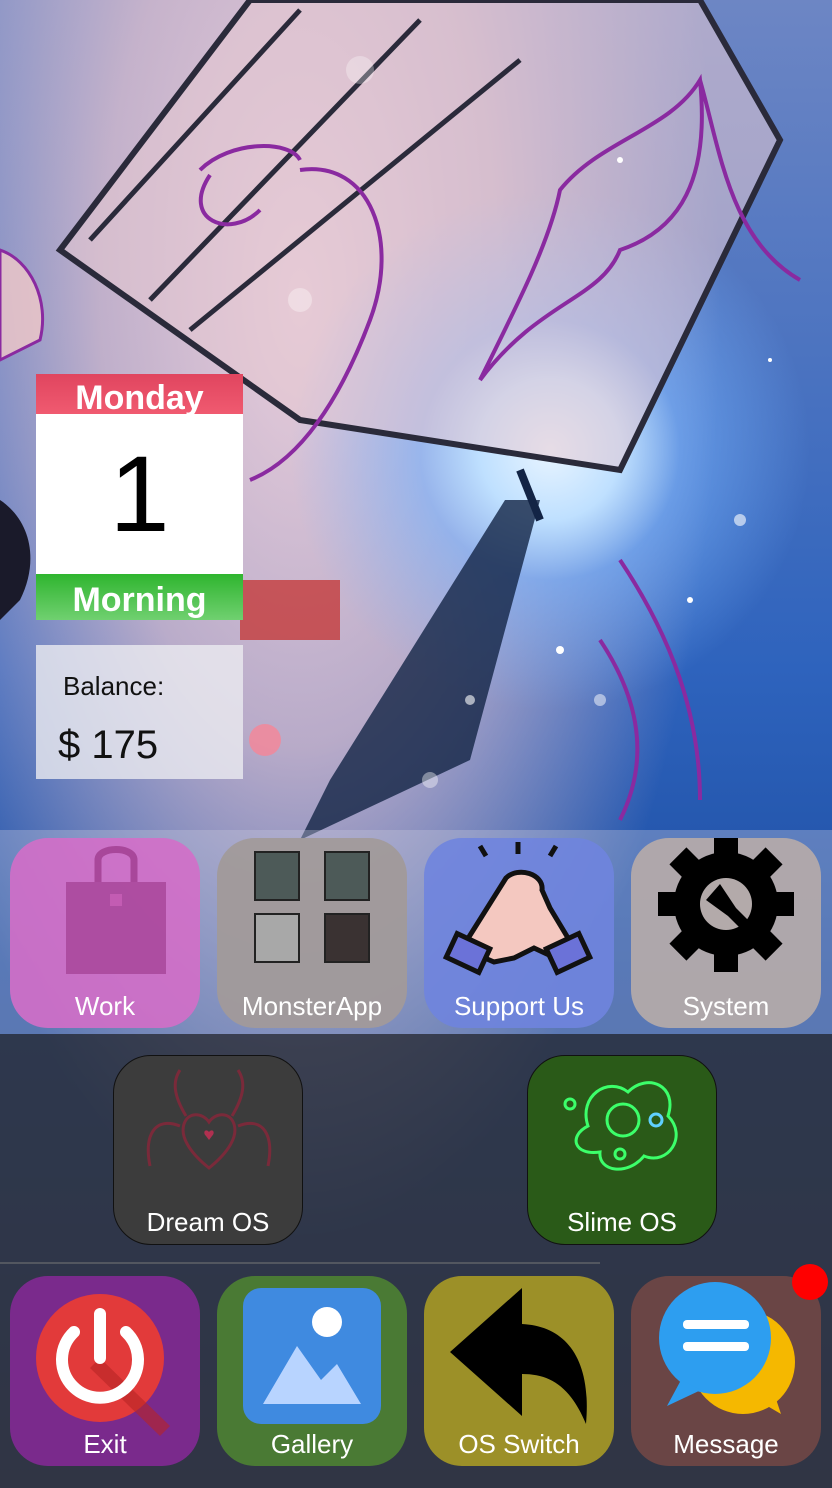 This screenshot has height=1488, width=832. Describe the element at coordinates (208, 1150) in the screenshot. I see `app-dream-os: Dream OS` at that location.